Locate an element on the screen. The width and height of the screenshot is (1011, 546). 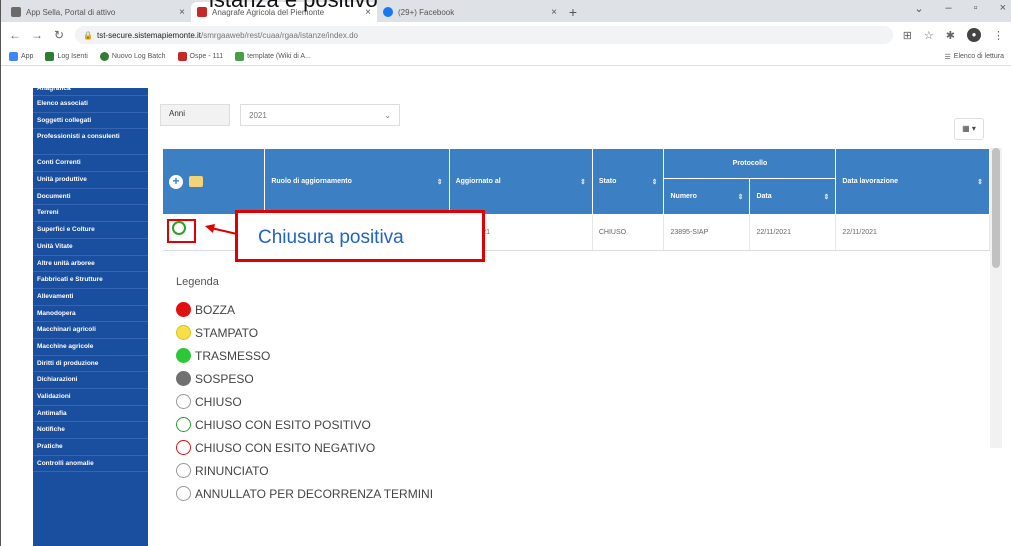
new-tab-button: + is located at coordinates (573, 12).